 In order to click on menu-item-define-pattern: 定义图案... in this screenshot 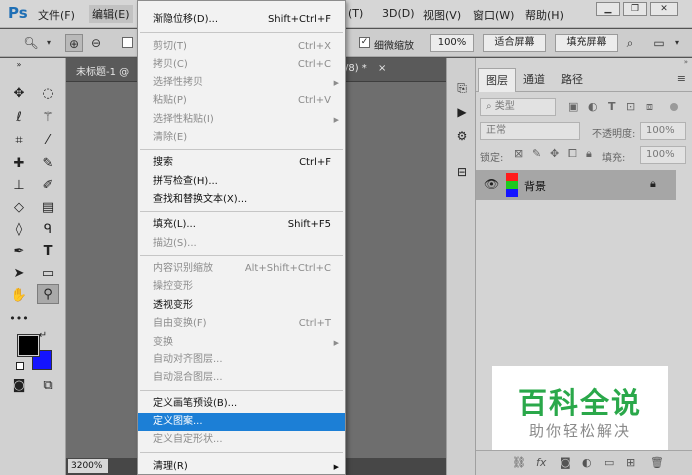, I will do `click(241, 422)`.